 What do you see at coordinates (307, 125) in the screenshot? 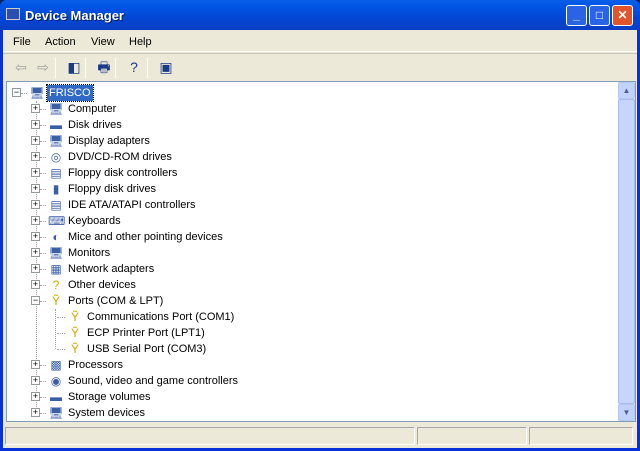
I see `tree-item: + ▬ Disk drives` at bounding box center [307, 125].